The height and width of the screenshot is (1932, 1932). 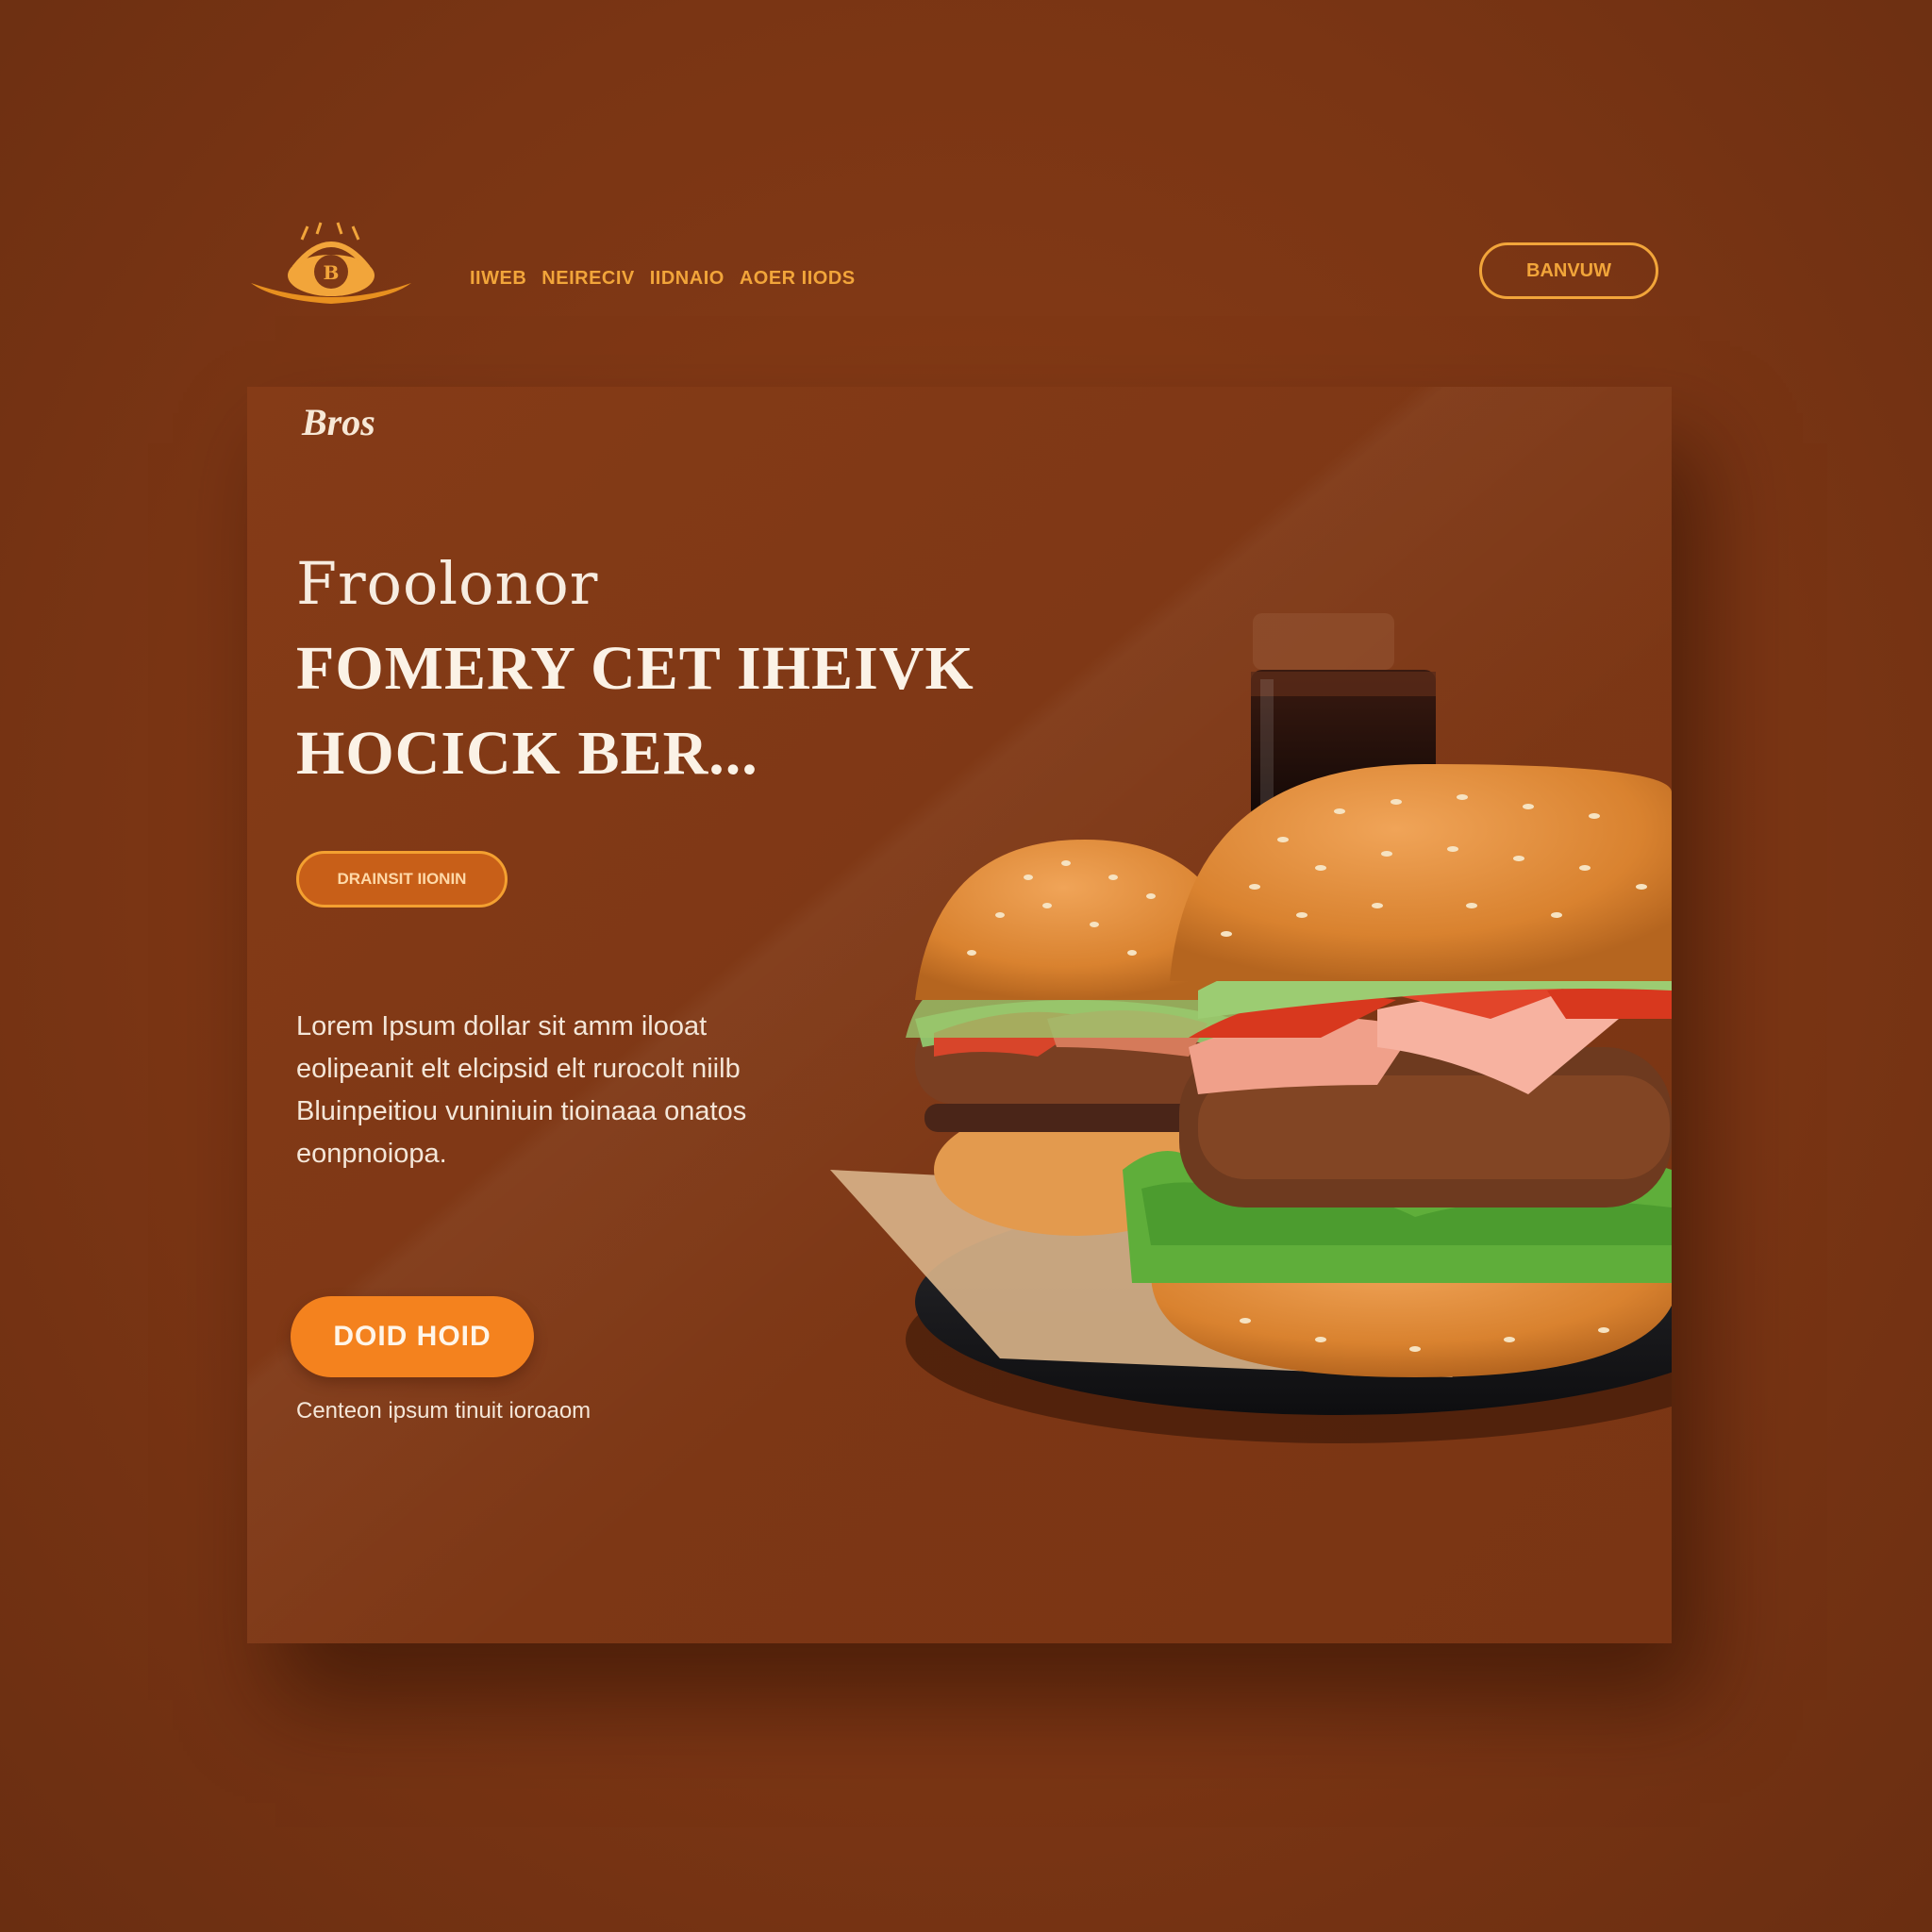 What do you see at coordinates (448, 583) in the screenshot?
I see `hero-eyebrow: Froolonor` at bounding box center [448, 583].